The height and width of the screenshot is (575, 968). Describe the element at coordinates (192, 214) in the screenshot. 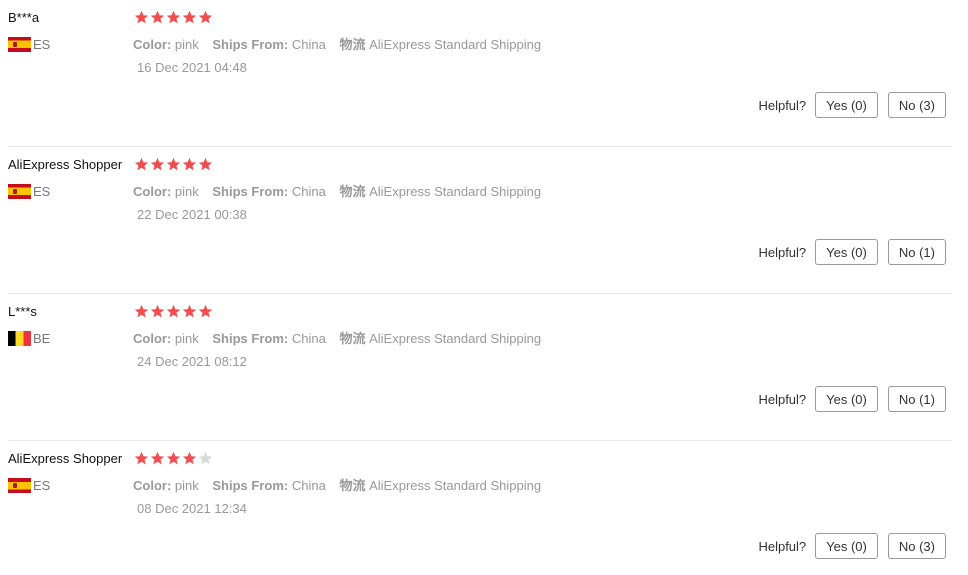

I see `review-date: 22 Dec 2021 00:38` at that location.